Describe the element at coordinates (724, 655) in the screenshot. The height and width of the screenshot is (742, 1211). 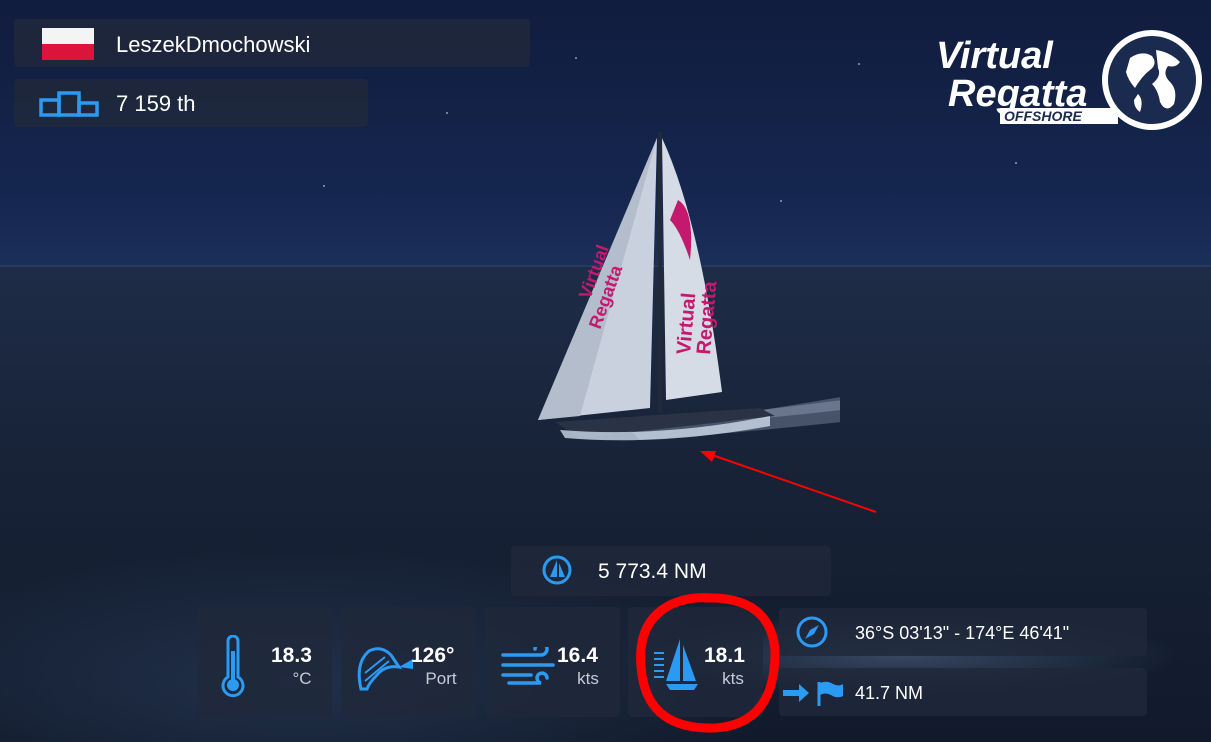
I see `boat-speed-value: 18.1` at that location.